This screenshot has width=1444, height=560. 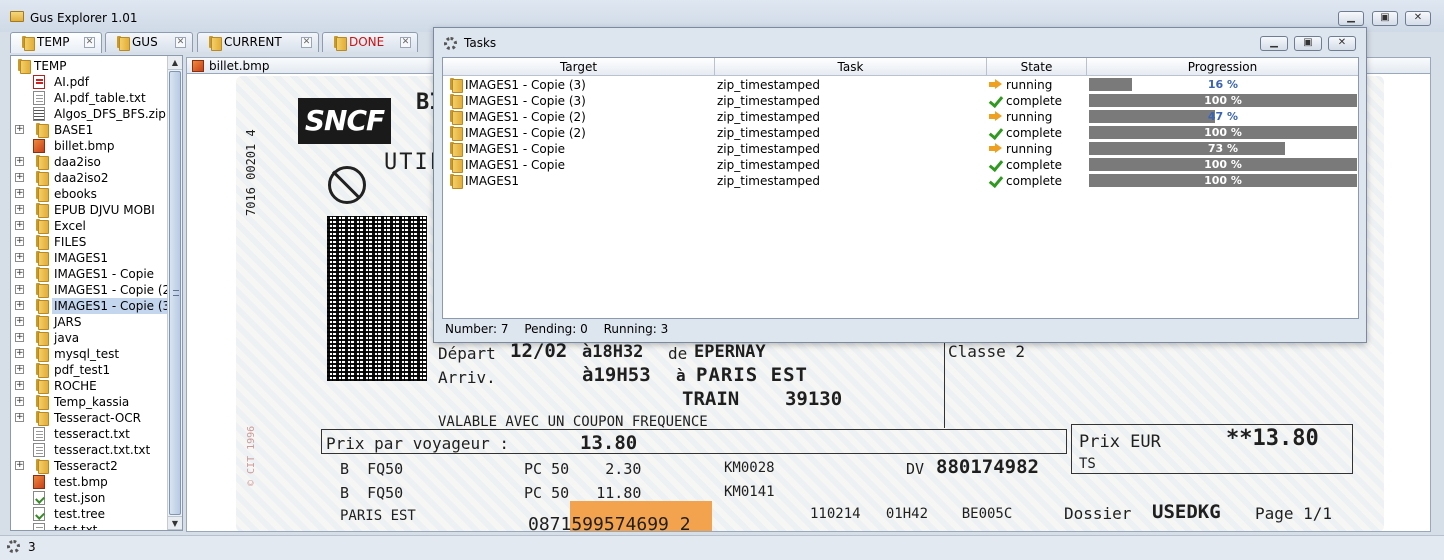 What do you see at coordinates (1087, 464) in the screenshot?
I see `ts-label: TS` at bounding box center [1087, 464].